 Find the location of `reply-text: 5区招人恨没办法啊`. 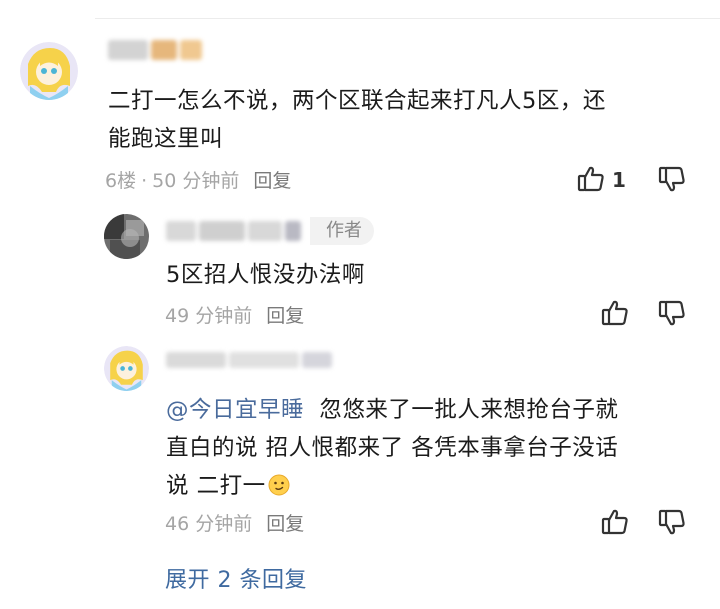

reply-text: 5区招人恨没办法啊 is located at coordinates (265, 275).